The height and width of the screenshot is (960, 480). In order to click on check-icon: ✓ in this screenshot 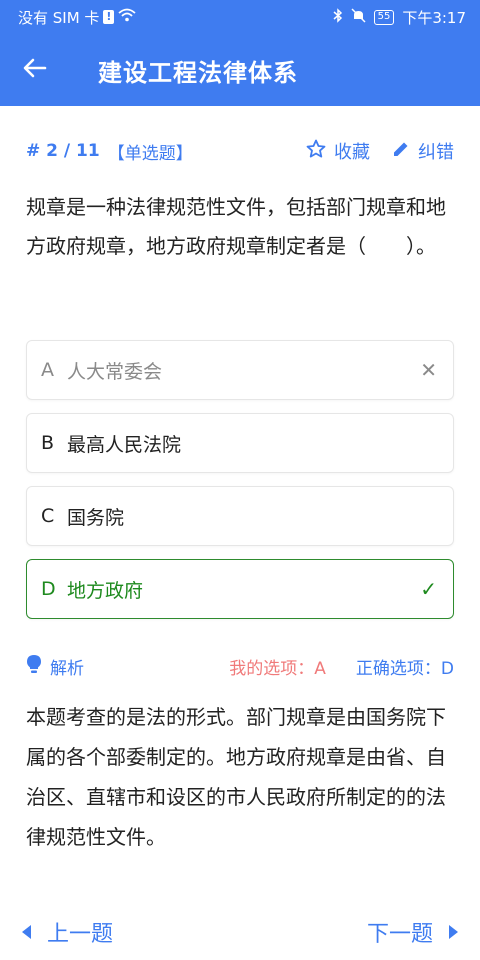, I will do `click(428, 589)`.